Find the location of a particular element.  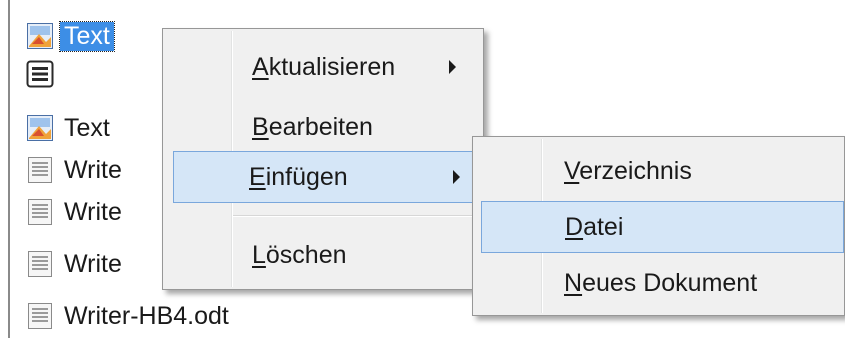

tree-item-section is located at coordinates (45, 74).